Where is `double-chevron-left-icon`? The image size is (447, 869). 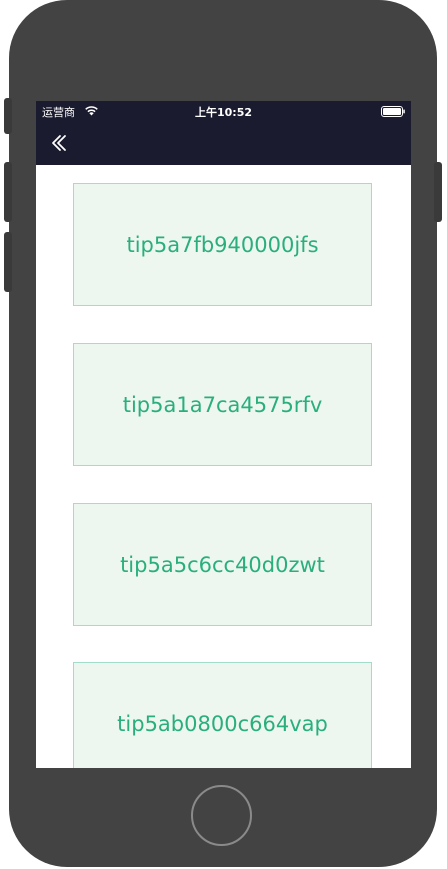 double-chevron-left-icon is located at coordinates (59, 143).